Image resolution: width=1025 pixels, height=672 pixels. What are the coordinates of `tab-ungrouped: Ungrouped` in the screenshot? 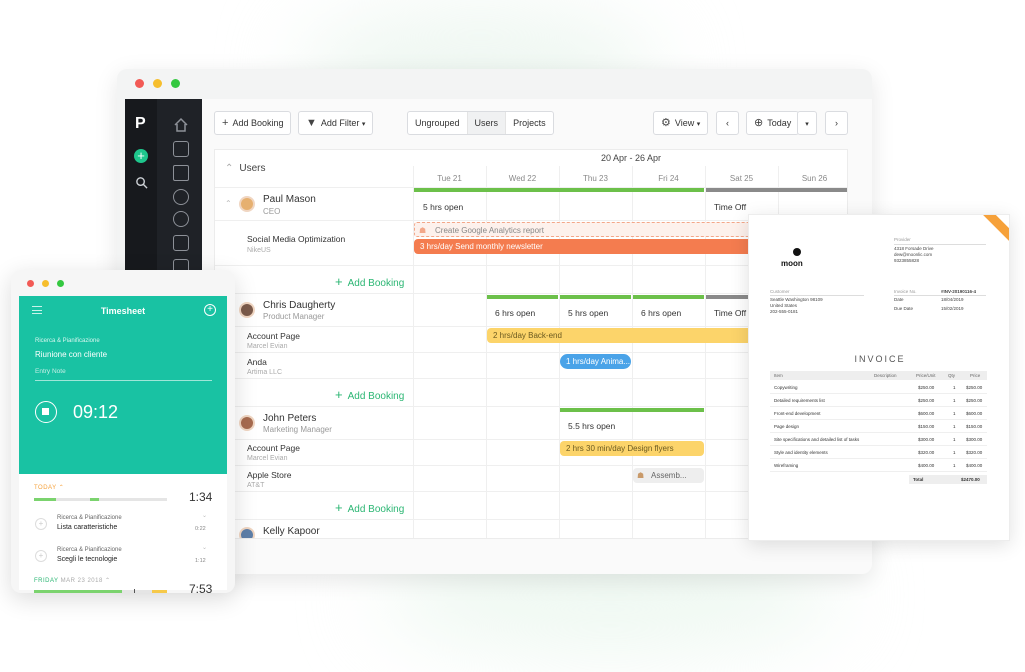 It's located at (438, 123).